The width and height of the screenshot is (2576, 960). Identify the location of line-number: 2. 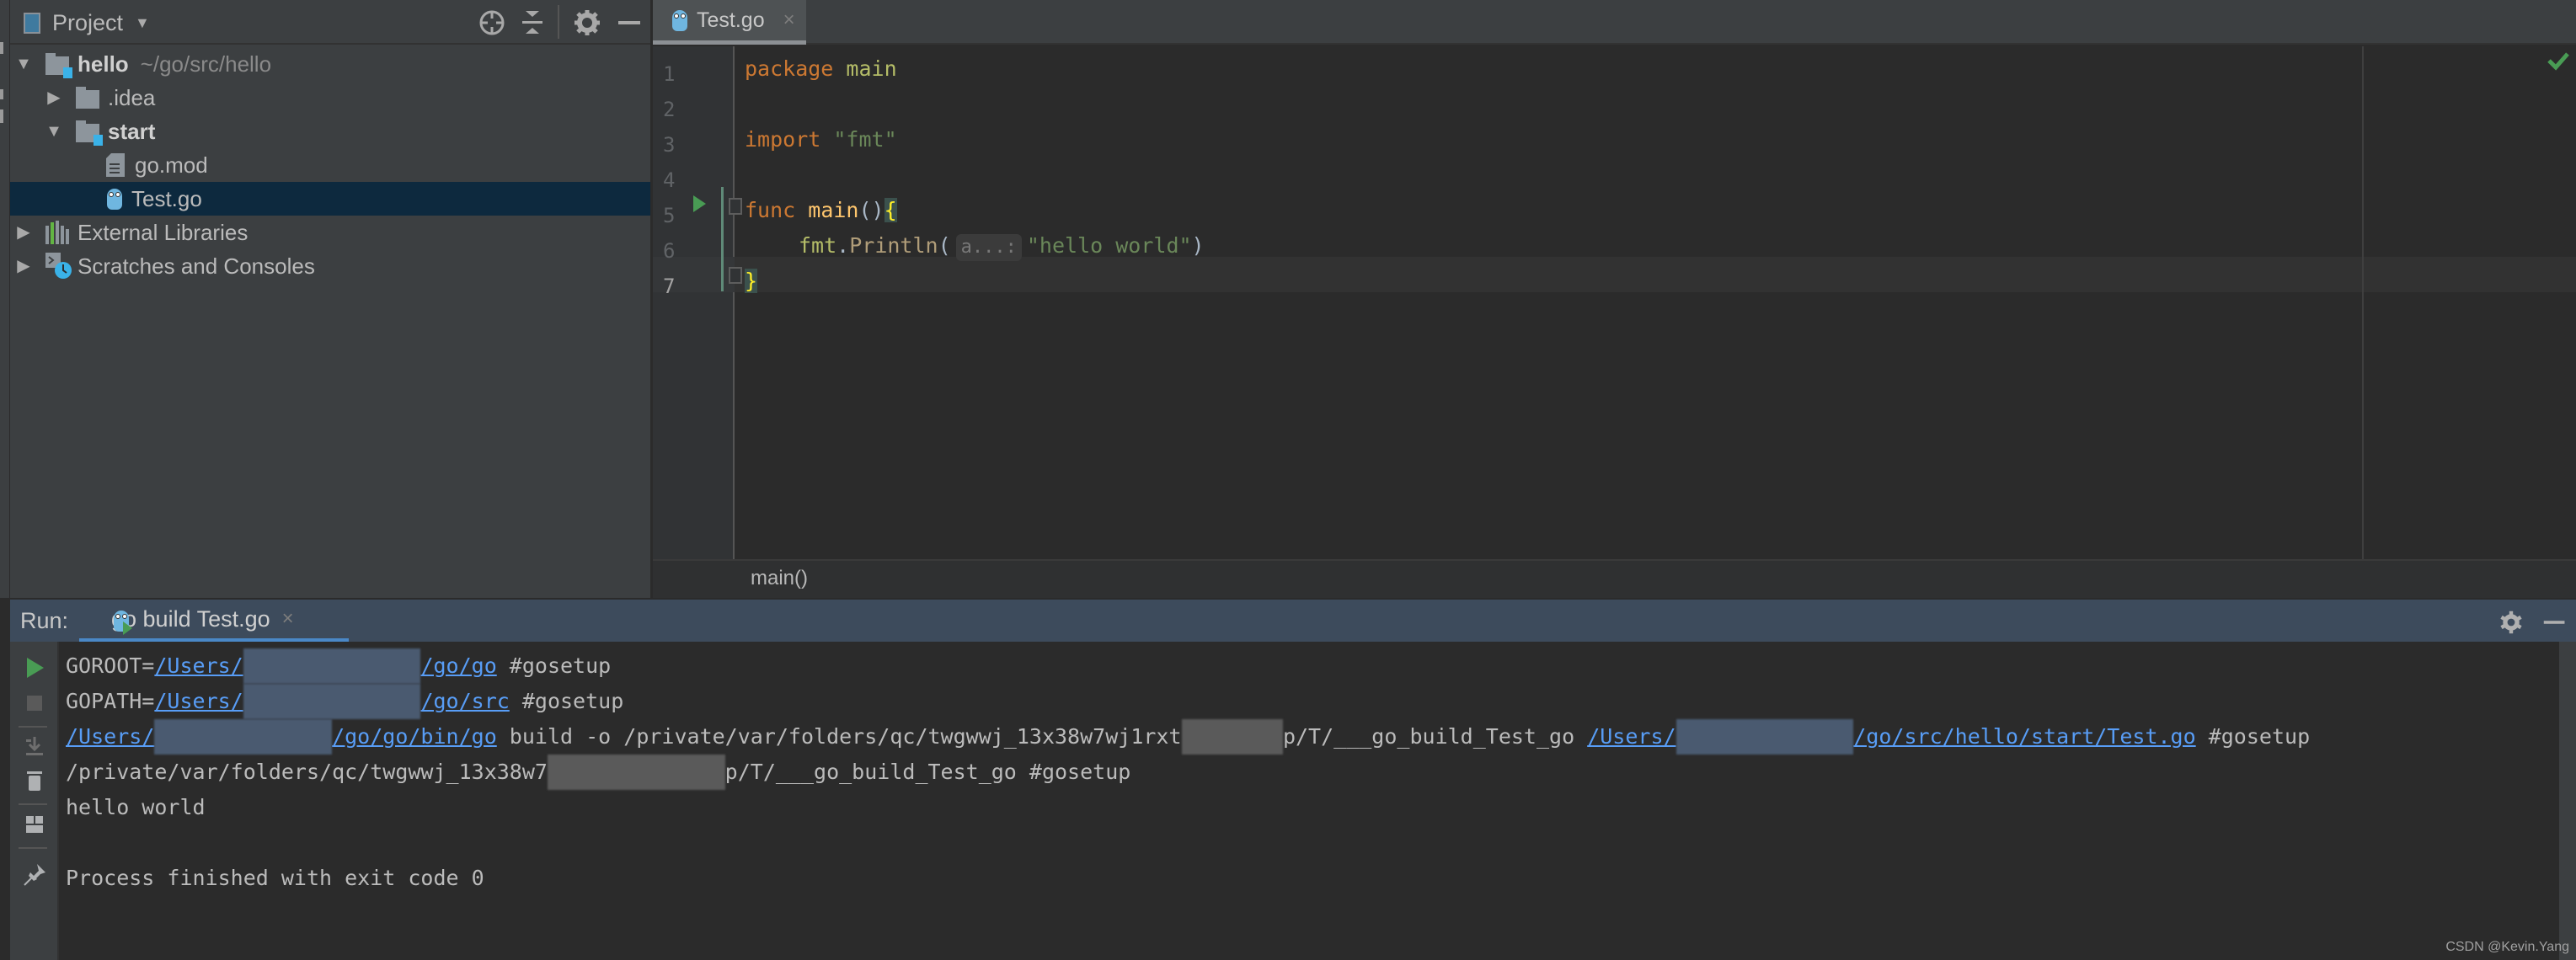
(669, 109).